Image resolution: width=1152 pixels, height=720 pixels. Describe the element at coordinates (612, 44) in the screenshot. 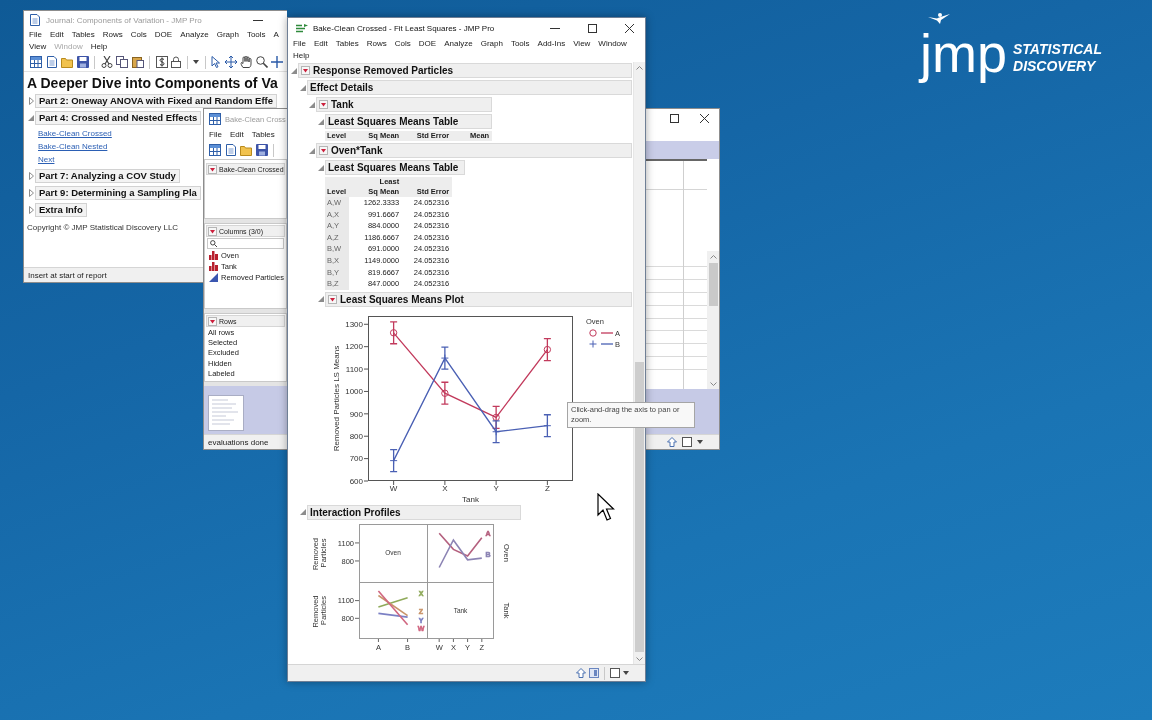

I see `menu-item: Window` at that location.